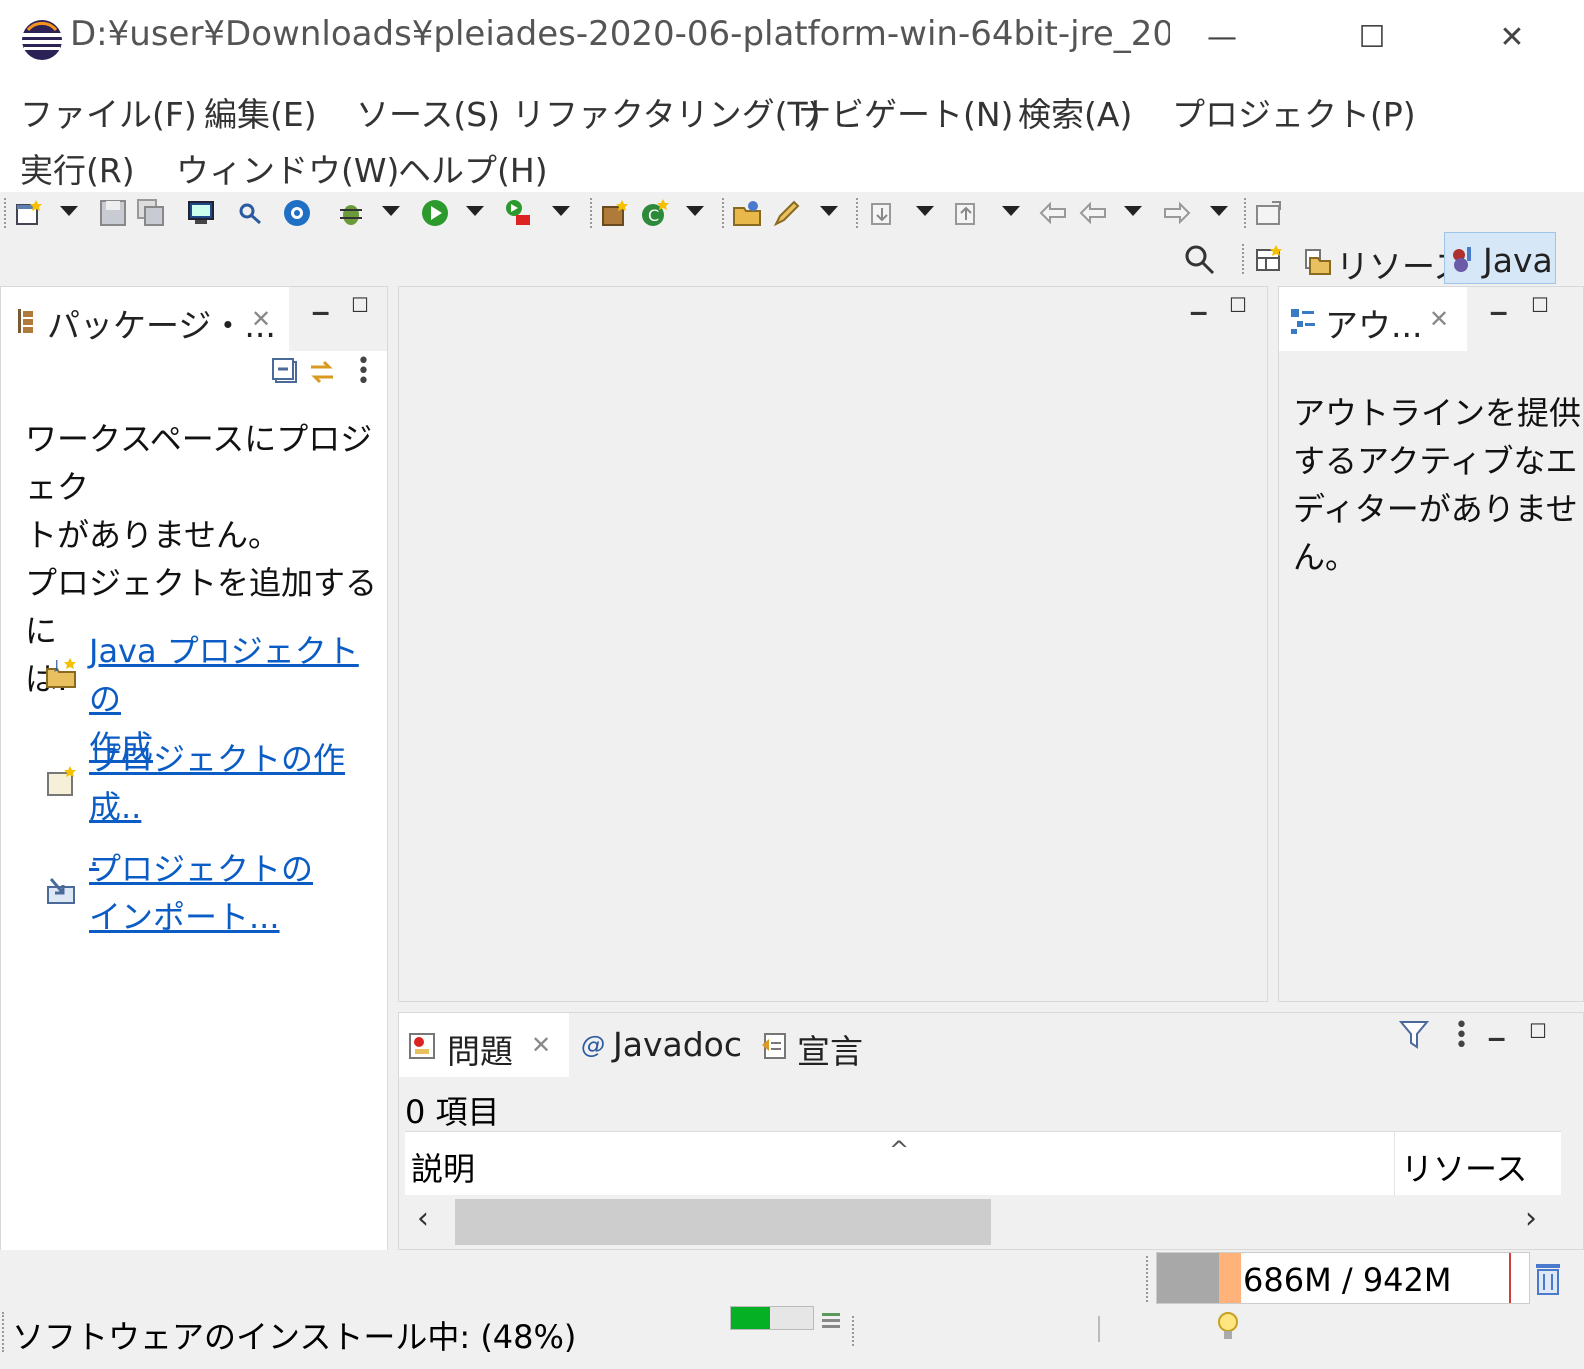 The height and width of the screenshot is (1369, 1584). What do you see at coordinates (443, 1169) in the screenshot?
I see `column-description-label: 説明` at bounding box center [443, 1169].